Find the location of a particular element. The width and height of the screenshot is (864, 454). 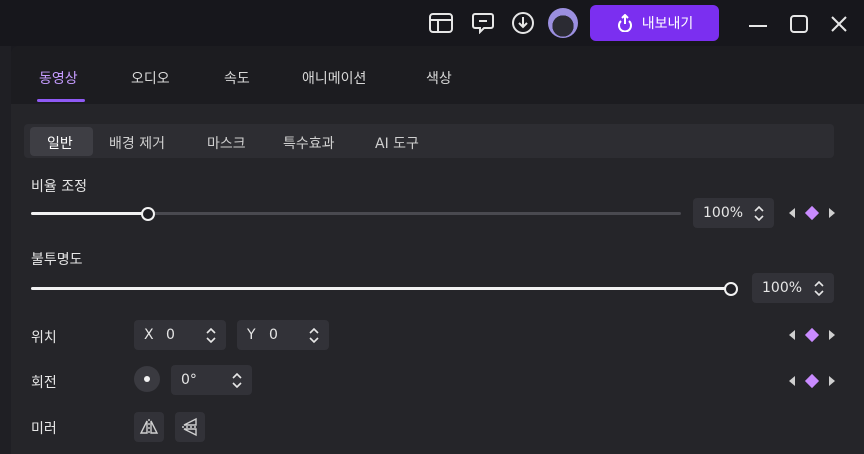

flip-vertical-icon is located at coordinates (190, 427).